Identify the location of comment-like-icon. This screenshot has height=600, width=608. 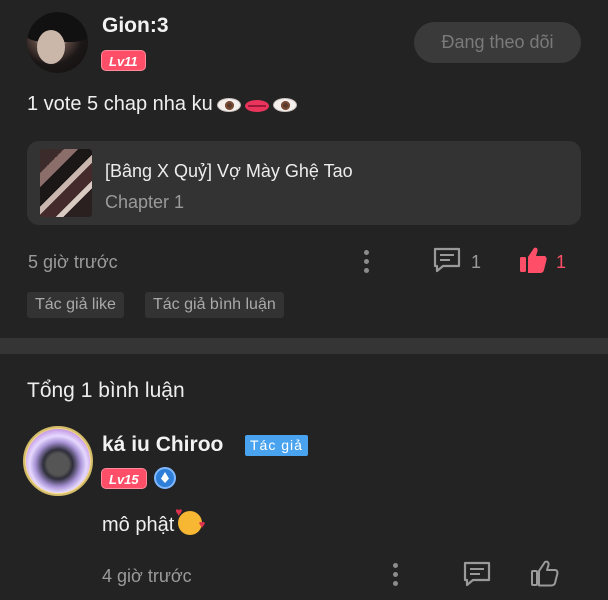
(544, 573).